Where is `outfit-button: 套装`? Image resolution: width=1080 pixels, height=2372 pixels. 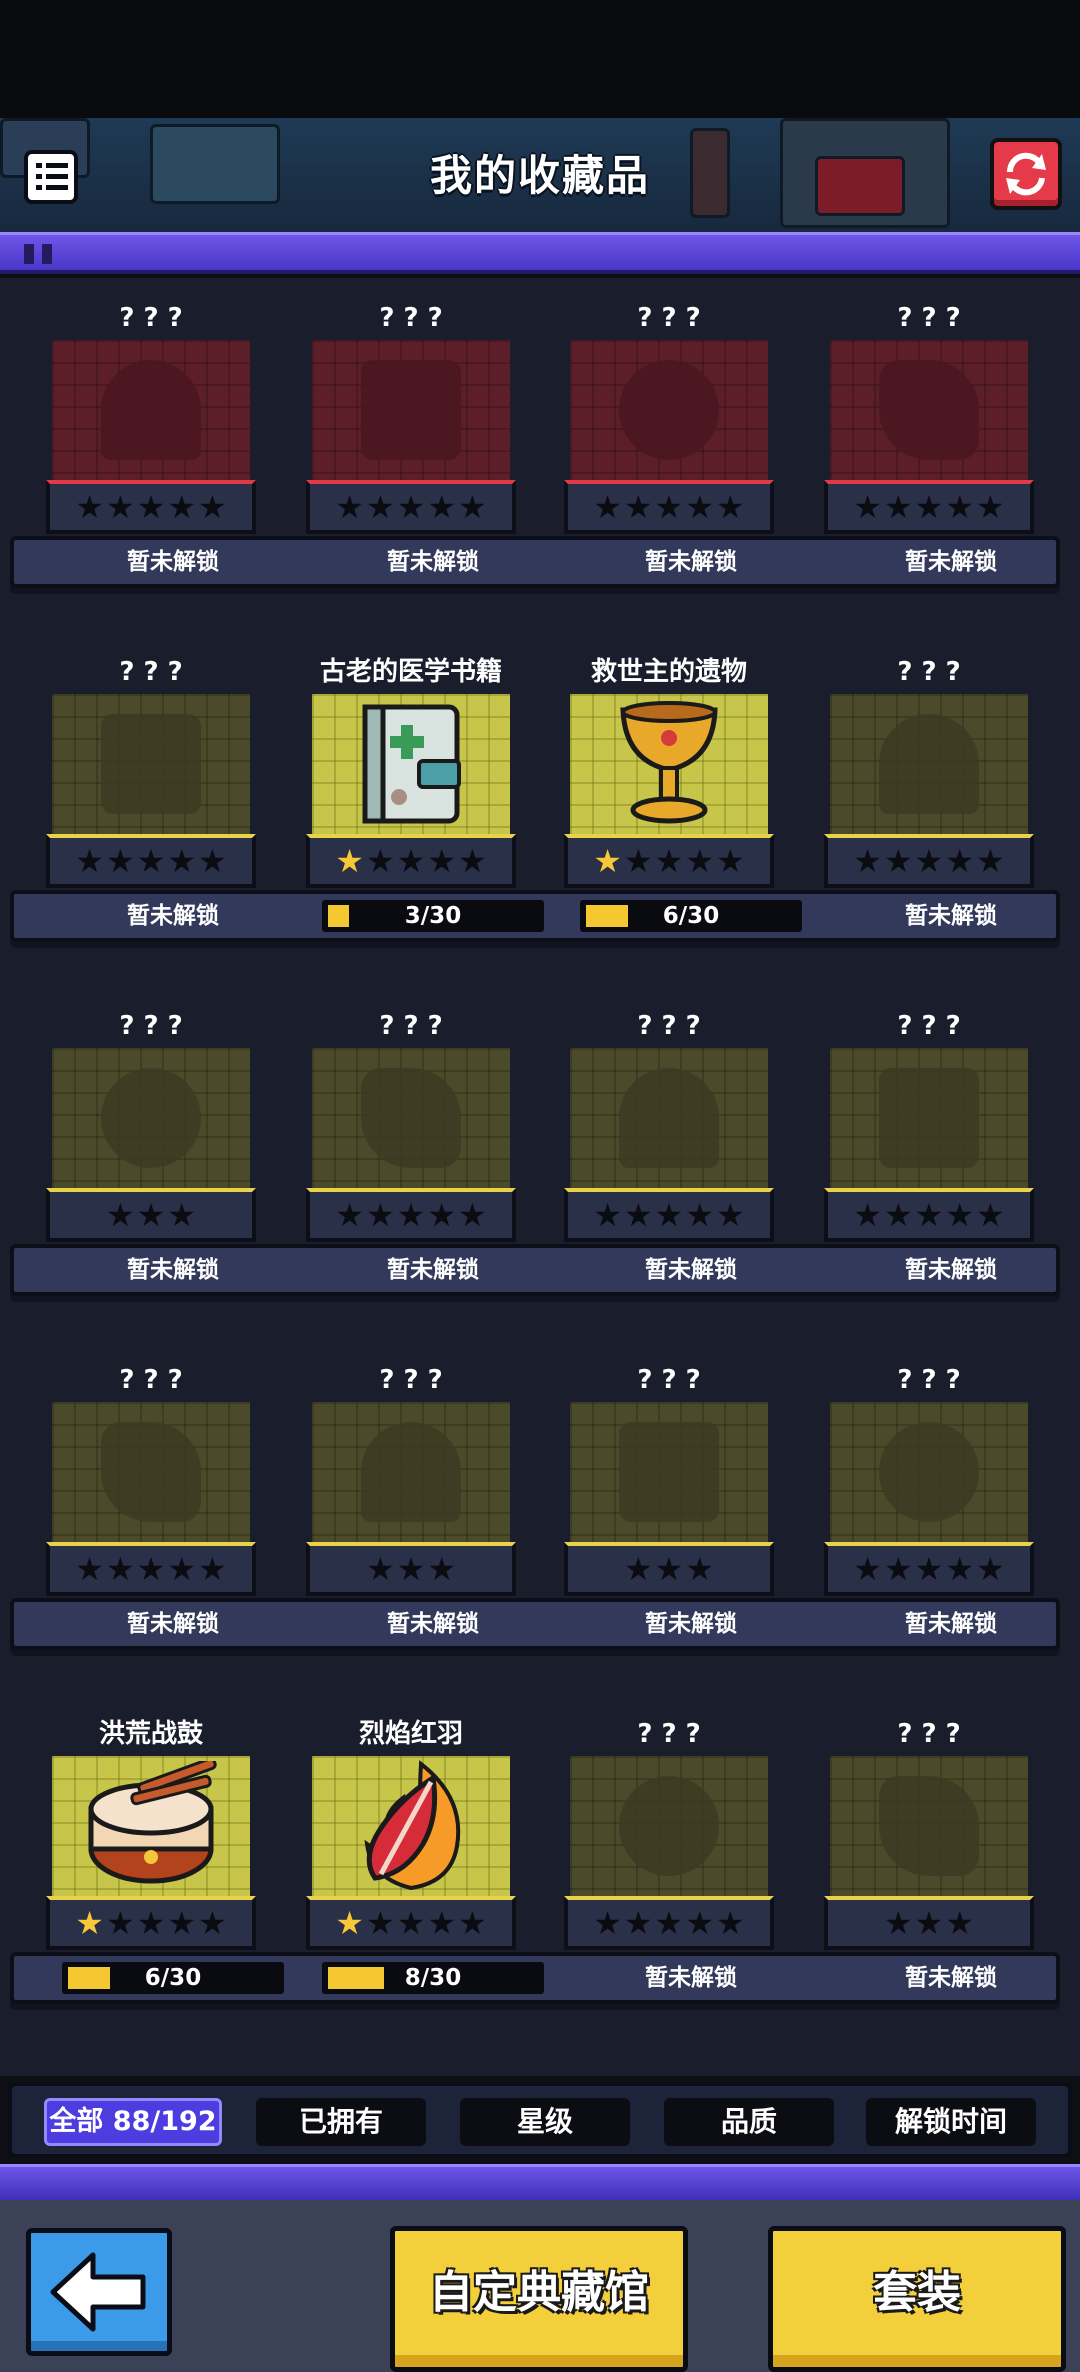 outfit-button: 套装 is located at coordinates (917, 2299).